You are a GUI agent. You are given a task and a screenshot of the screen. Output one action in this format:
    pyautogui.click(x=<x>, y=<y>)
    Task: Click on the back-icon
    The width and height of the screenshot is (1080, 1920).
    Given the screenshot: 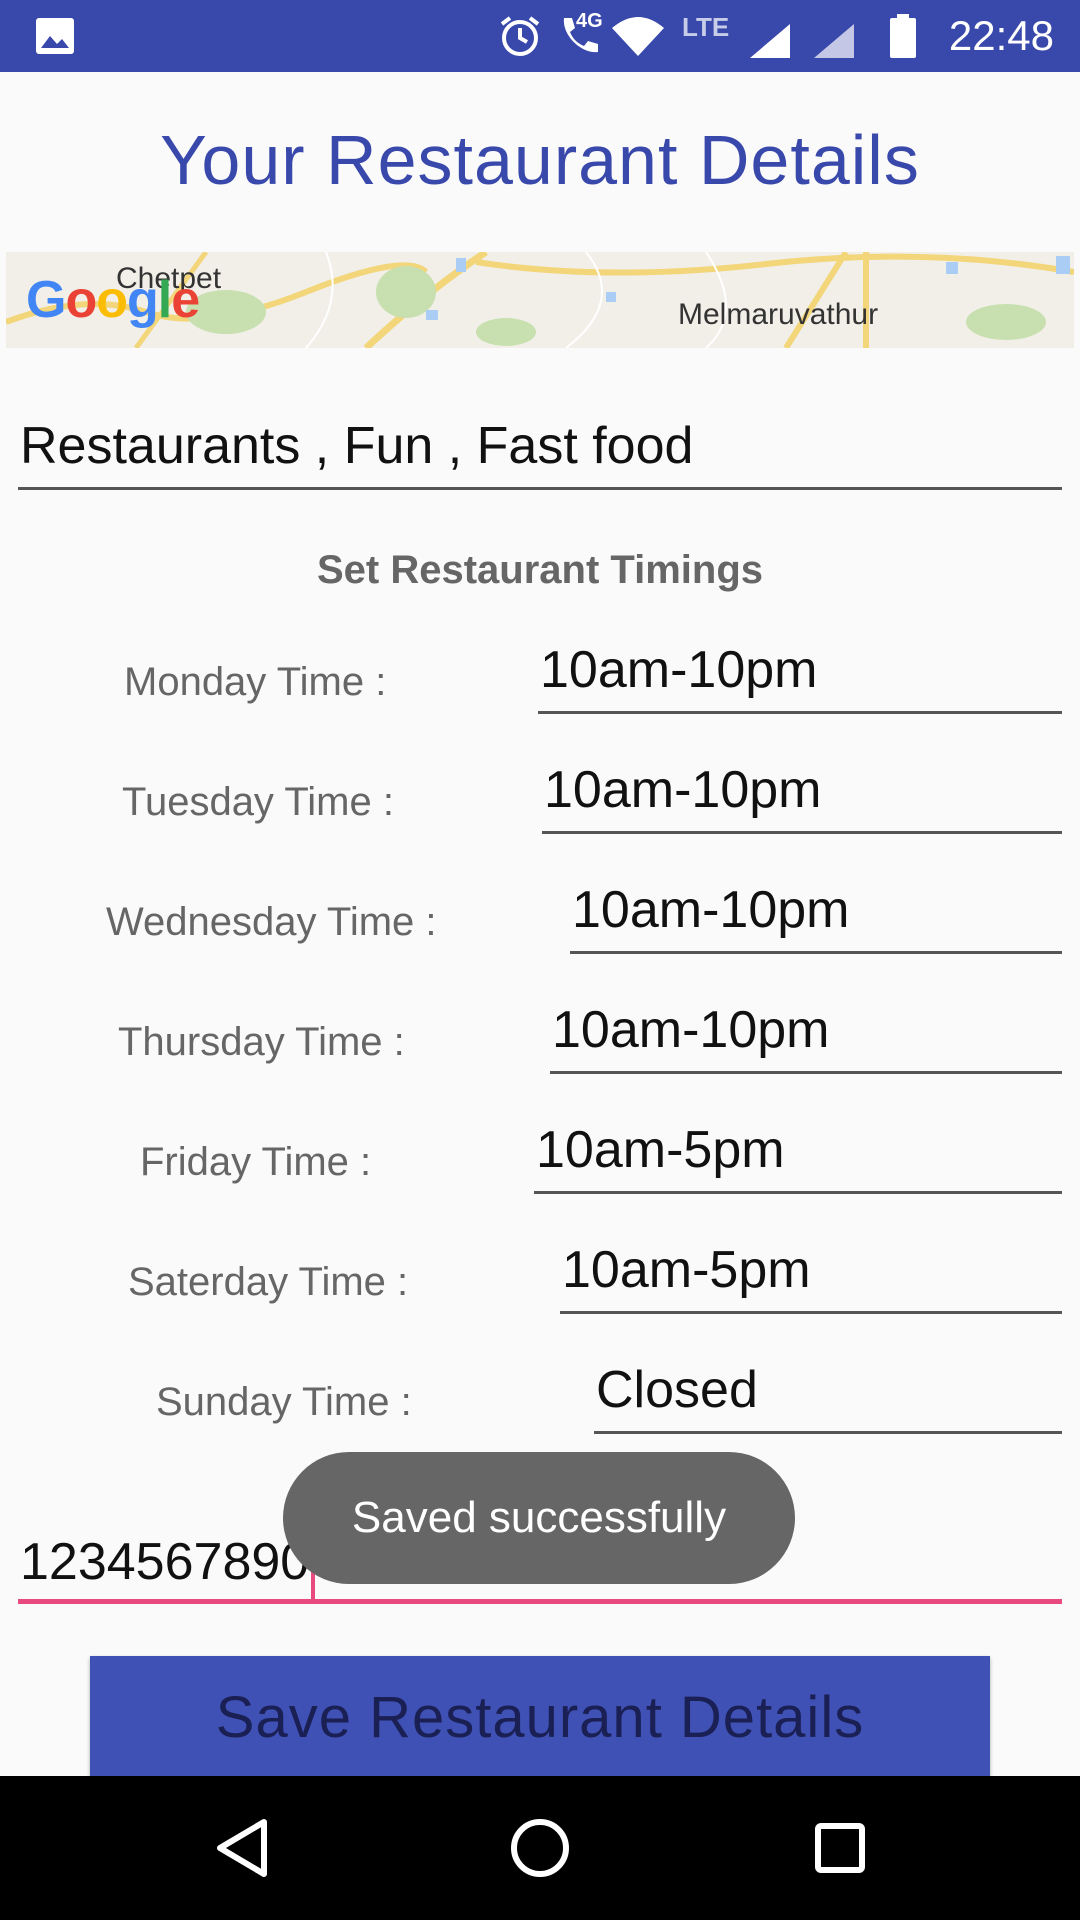 What is the action you would take?
    pyautogui.click(x=242, y=1848)
    